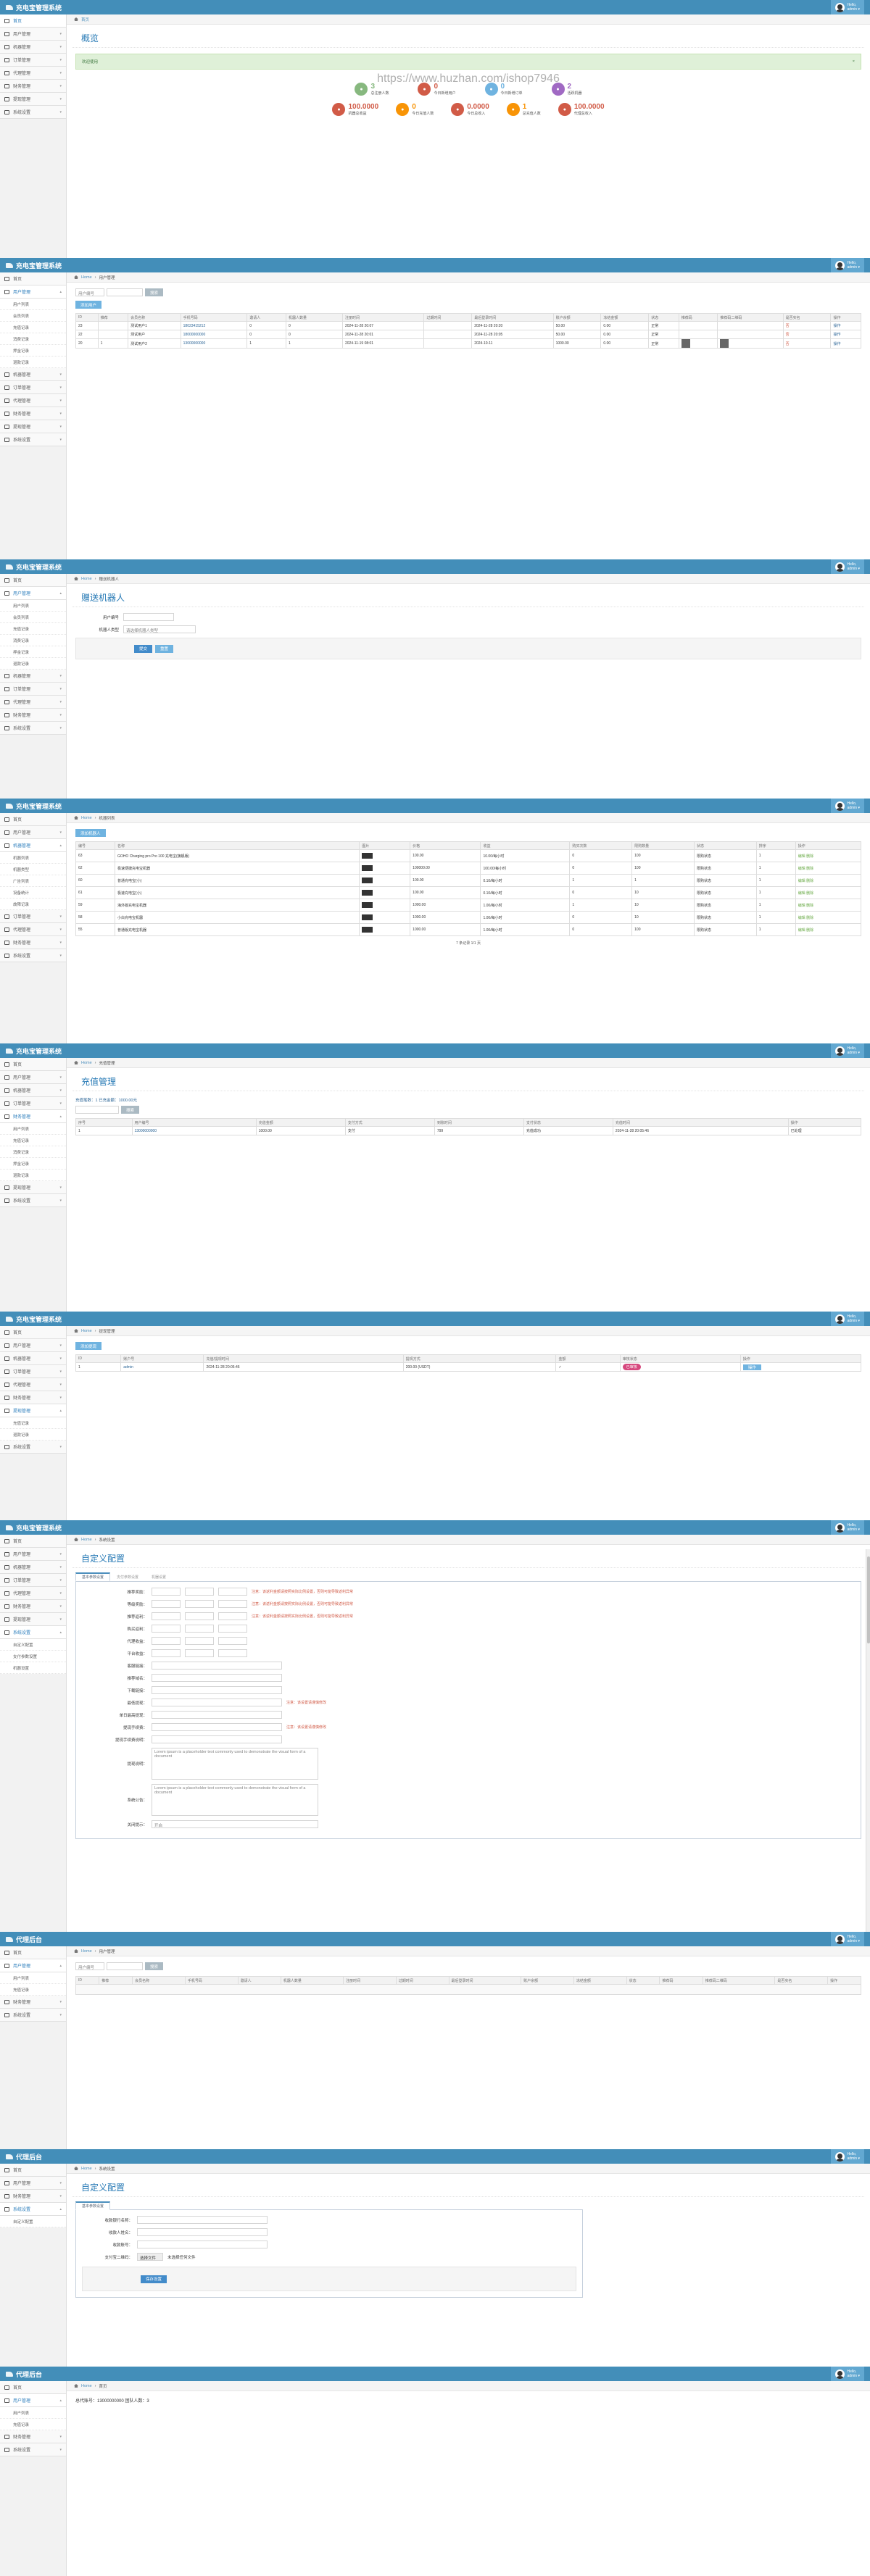  Describe the element at coordinates (90, 833) in the screenshot. I see `add-device-button: 添加机器人` at that location.